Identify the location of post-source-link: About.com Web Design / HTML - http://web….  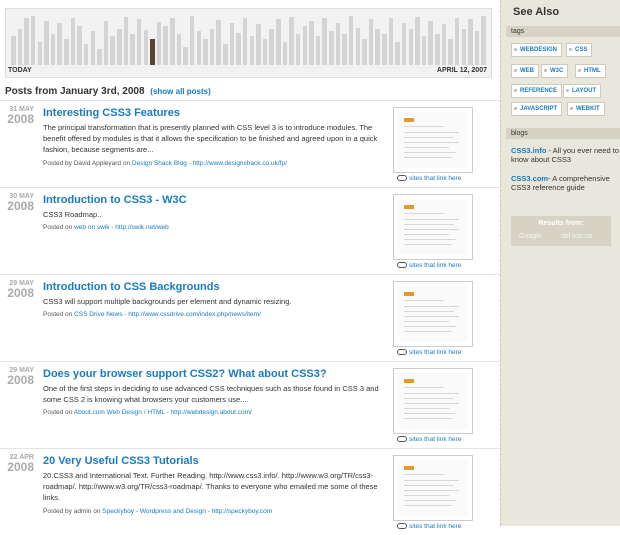
(163, 412).